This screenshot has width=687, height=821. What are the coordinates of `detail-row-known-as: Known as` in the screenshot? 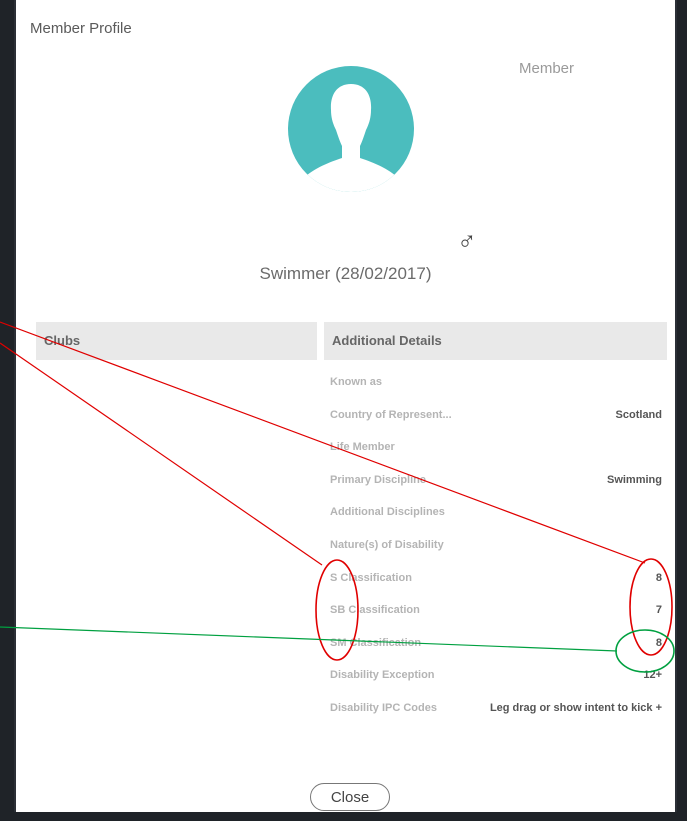 It's located at (496, 386).